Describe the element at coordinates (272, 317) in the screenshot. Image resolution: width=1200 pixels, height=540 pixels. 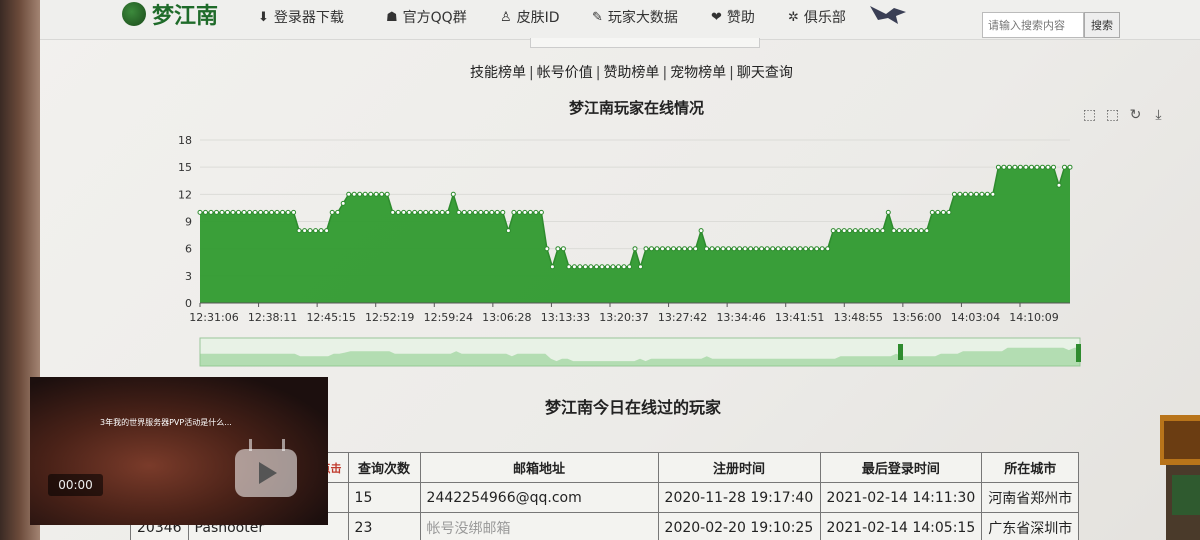
I see `x-tick-label: 12:38:11` at that location.